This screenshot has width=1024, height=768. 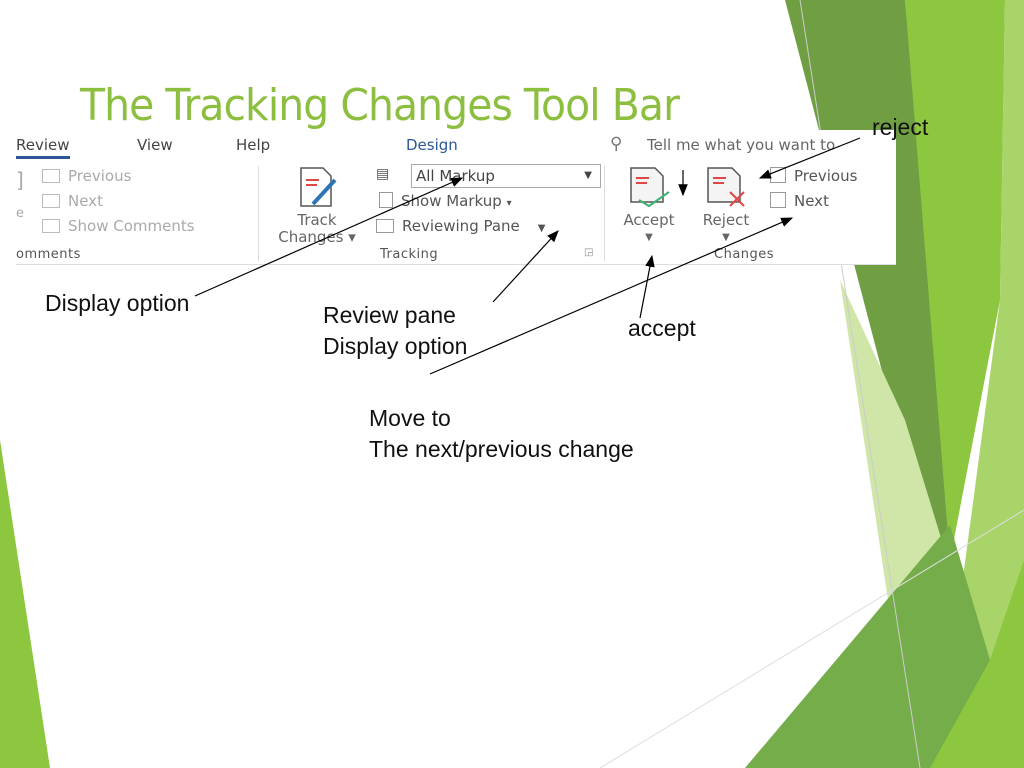 I want to click on accept-button: Accept ▼, so click(x=649, y=206).